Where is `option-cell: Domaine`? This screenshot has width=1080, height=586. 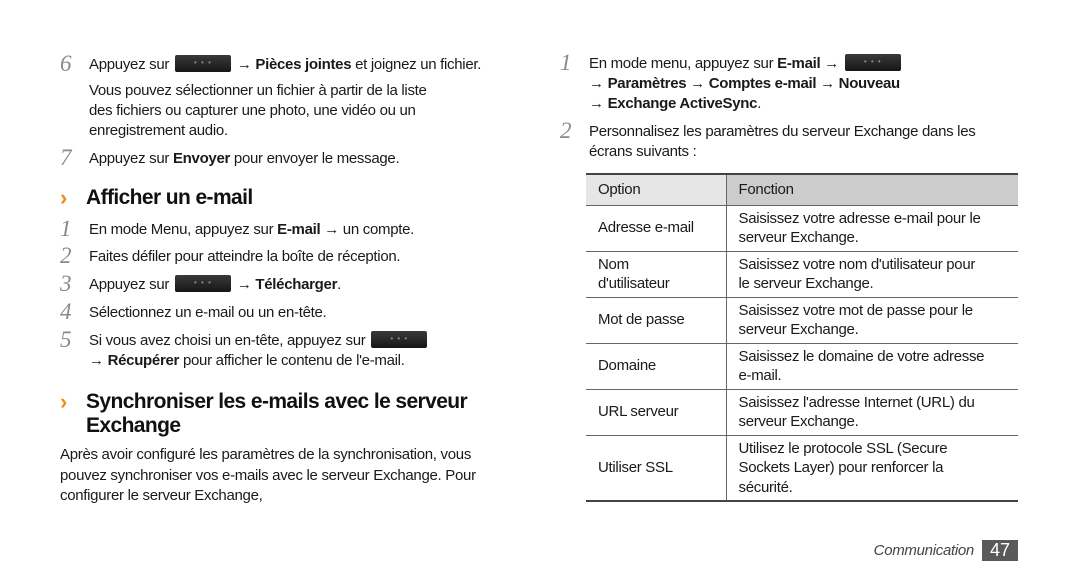 option-cell: Domaine is located at coordinates (656, 366).